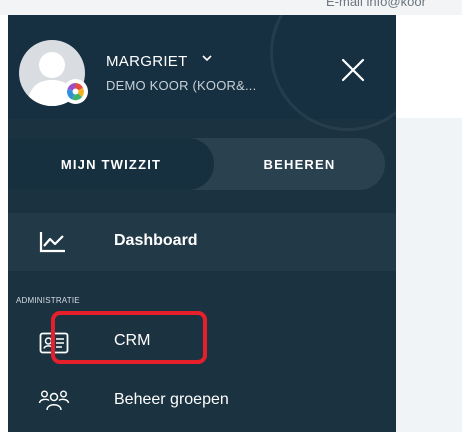 This screenshot has width=462, height=432. Describe the element at coordinates (207, 58) in the screenshot. I see `chevron-down-icon` at that location.